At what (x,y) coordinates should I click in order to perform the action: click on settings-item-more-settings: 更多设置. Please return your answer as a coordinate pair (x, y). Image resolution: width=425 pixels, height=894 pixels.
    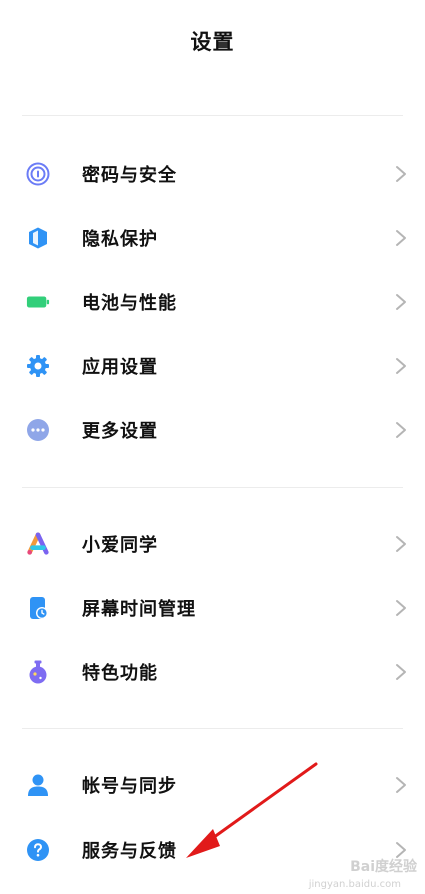
    Looking at the image, I should click on (212, 430).